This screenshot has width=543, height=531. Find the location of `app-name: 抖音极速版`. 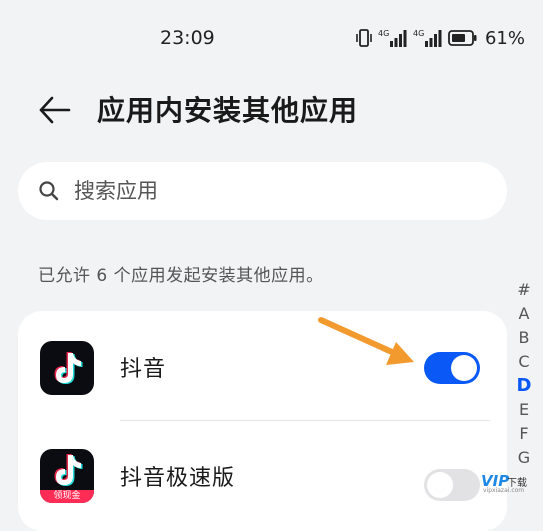

app-name: 抖音极速版 is located at coordinates (178, 478).